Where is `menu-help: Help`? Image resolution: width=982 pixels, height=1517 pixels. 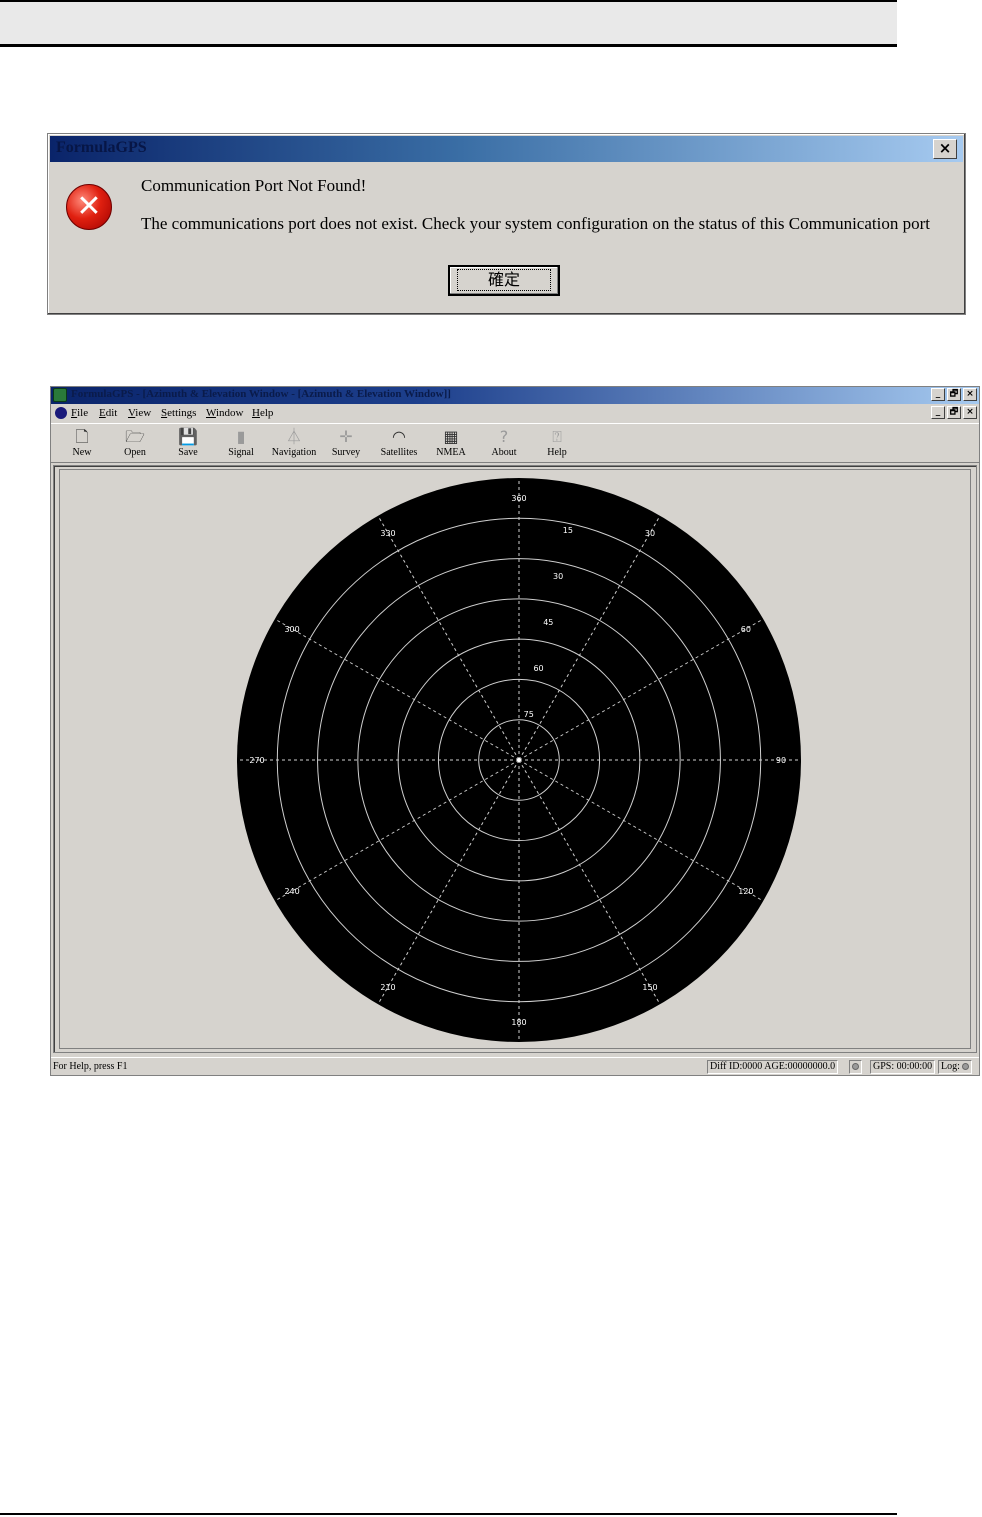 menu-help: Help is located at coordinates (262, 413).